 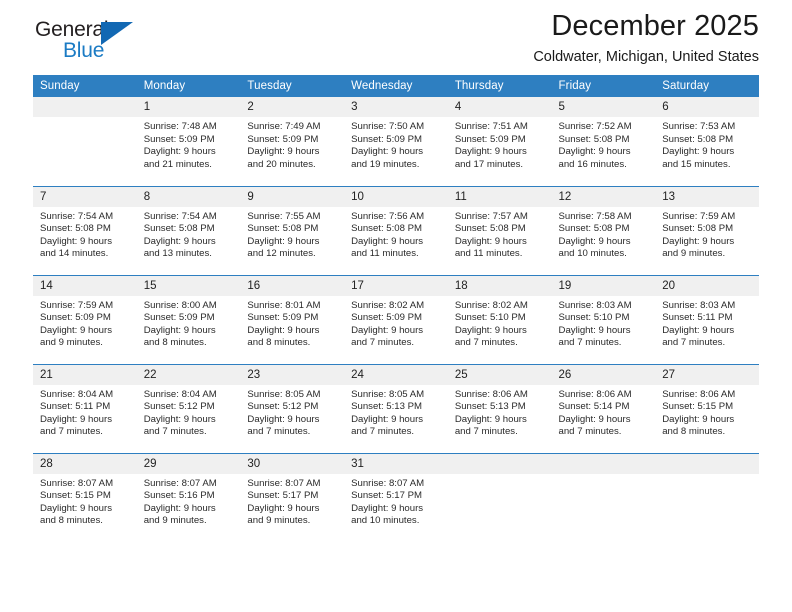 What do you see at coordinates (707, 107) in the screenshot?
I see `day-number: 6` at bounding box center [707, 107].